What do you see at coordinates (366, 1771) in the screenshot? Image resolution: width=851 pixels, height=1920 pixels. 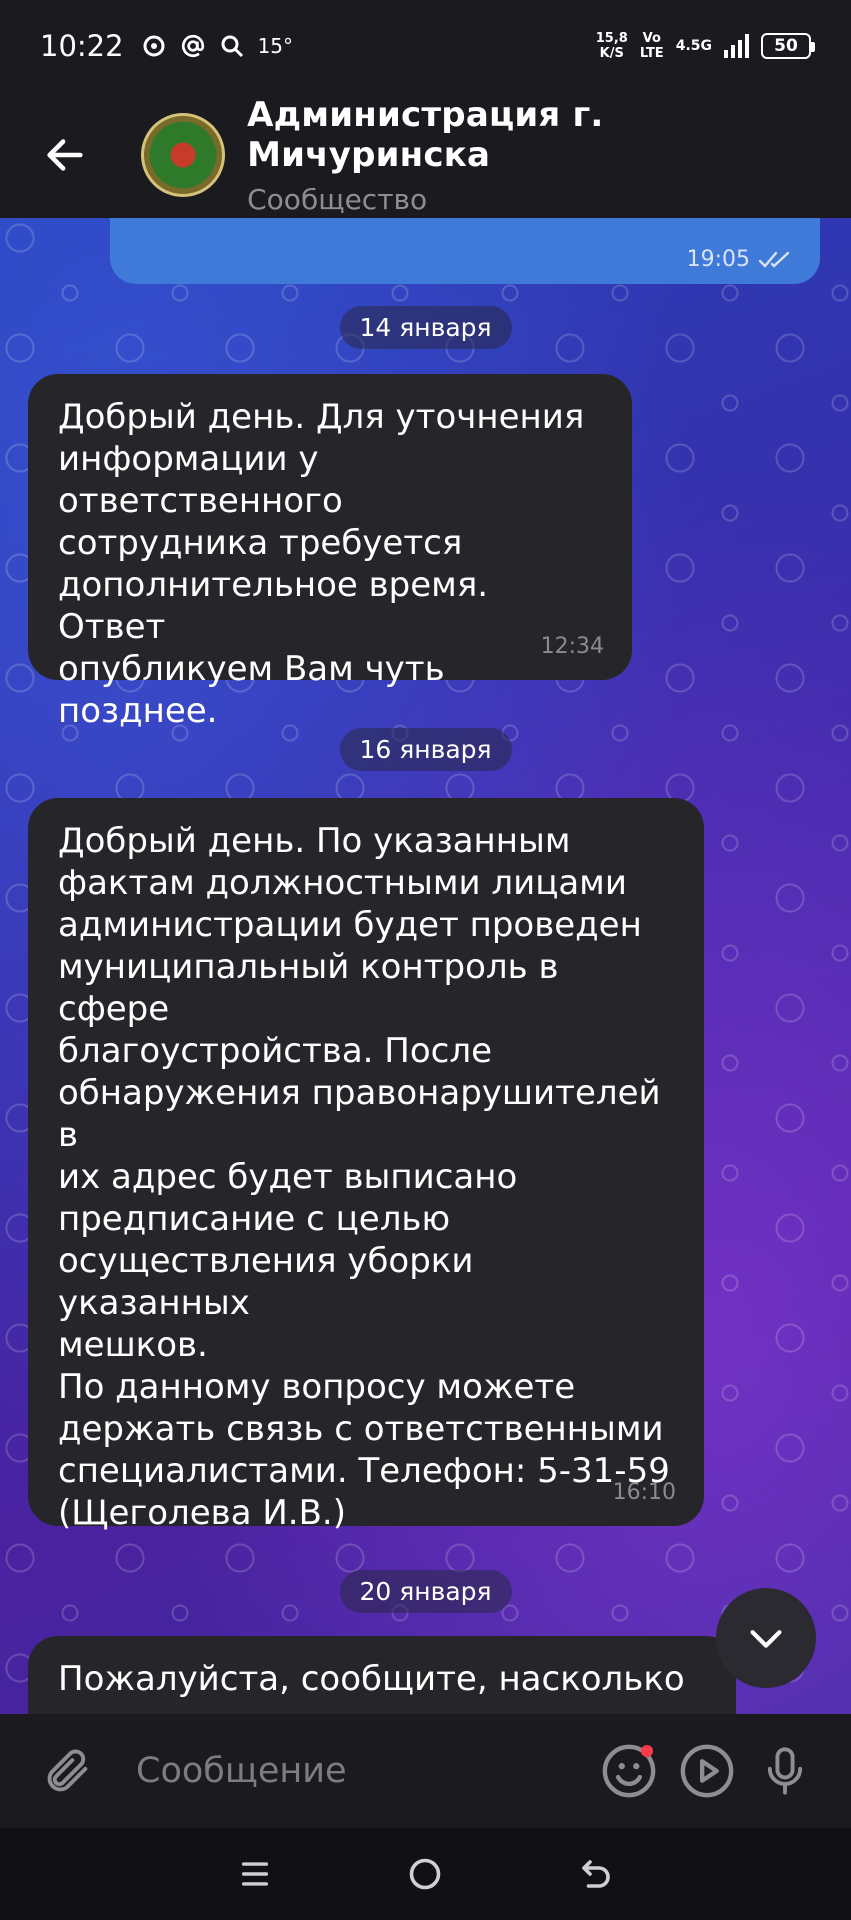 I see `message-input: Сообщение` at bounding box center [366, 1771].